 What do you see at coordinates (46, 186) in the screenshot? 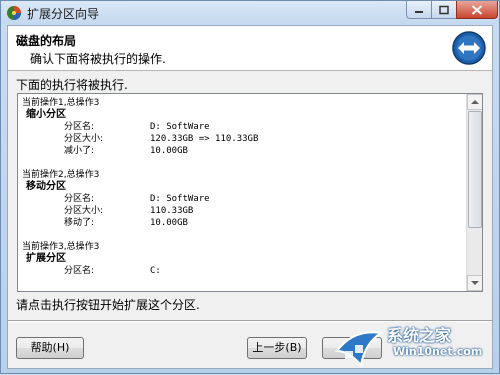
I see `operation-name: 移动分区` at bounding box center [46, 186].